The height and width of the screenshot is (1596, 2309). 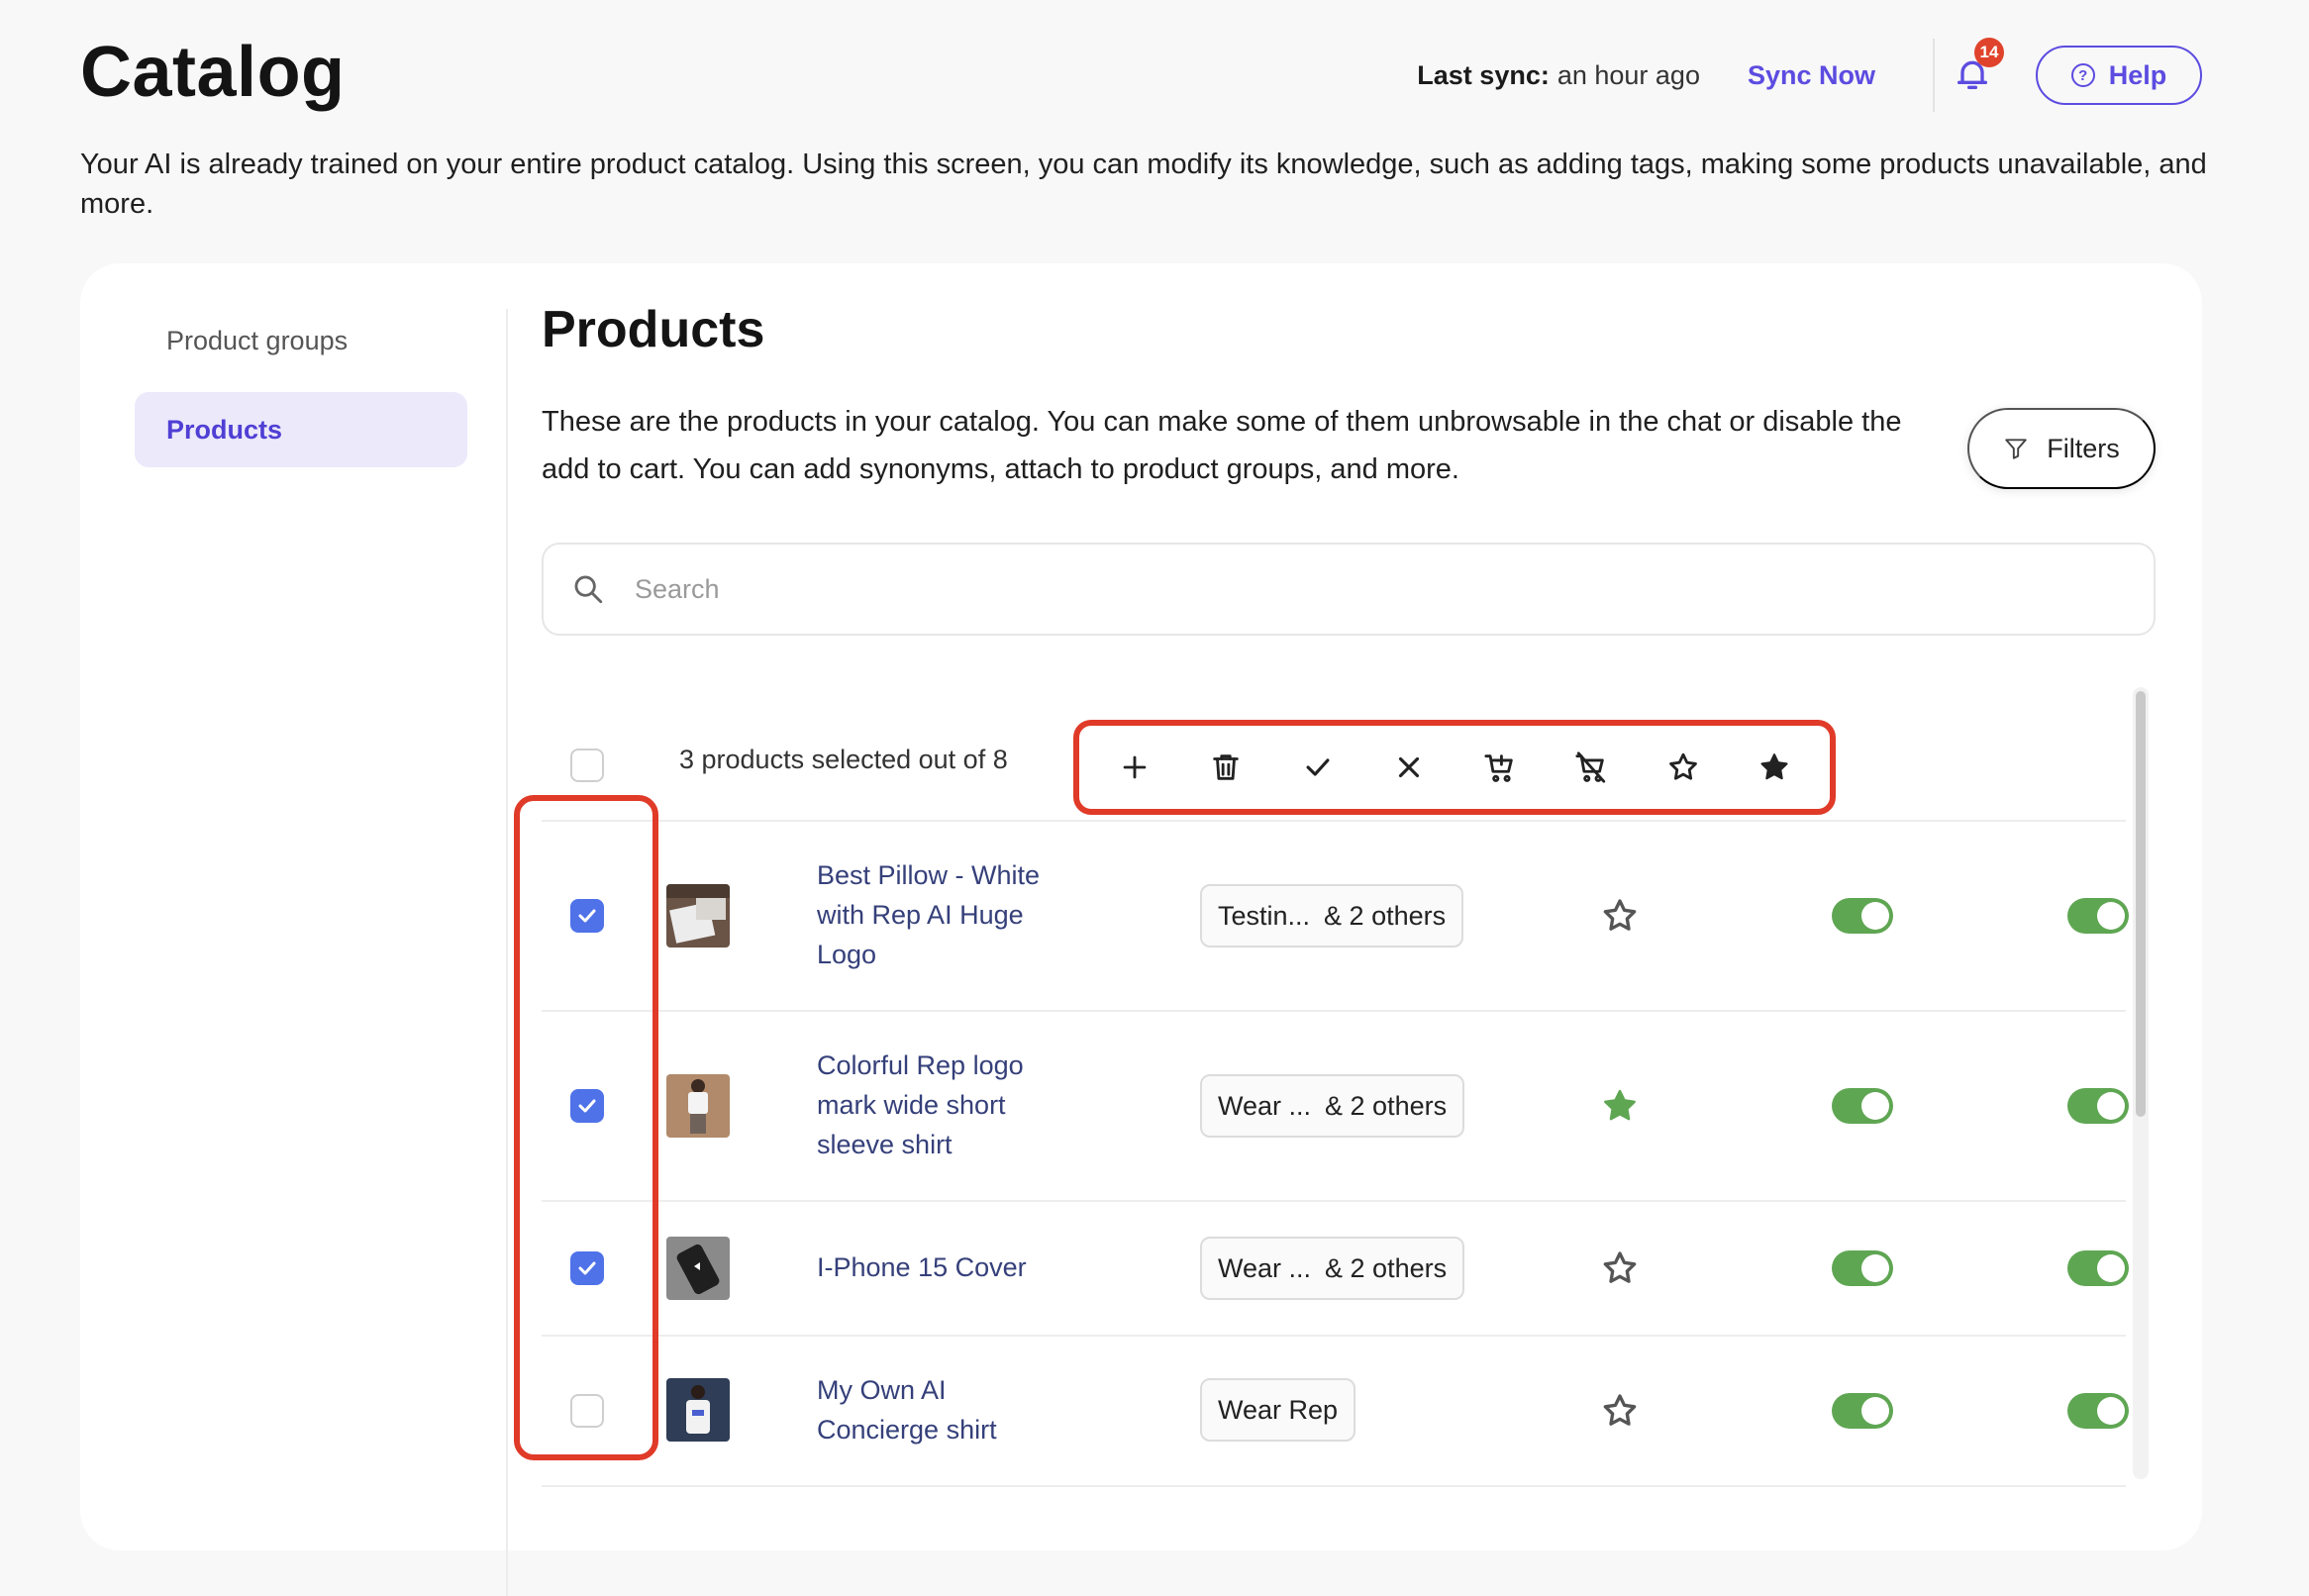 What do you see at coordinates (588, 589) in the screenshot?
I see `search-icon` at bounding box center [588, 589].